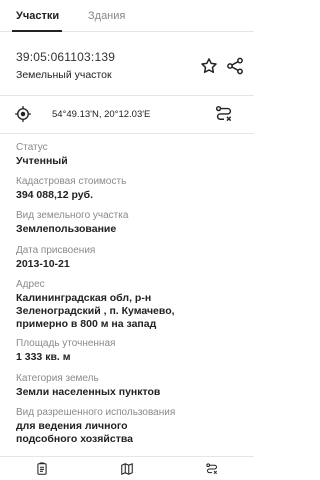  Describe the element at coordinates (42, 469) in the screenshot. I see `document-icon` at that location.